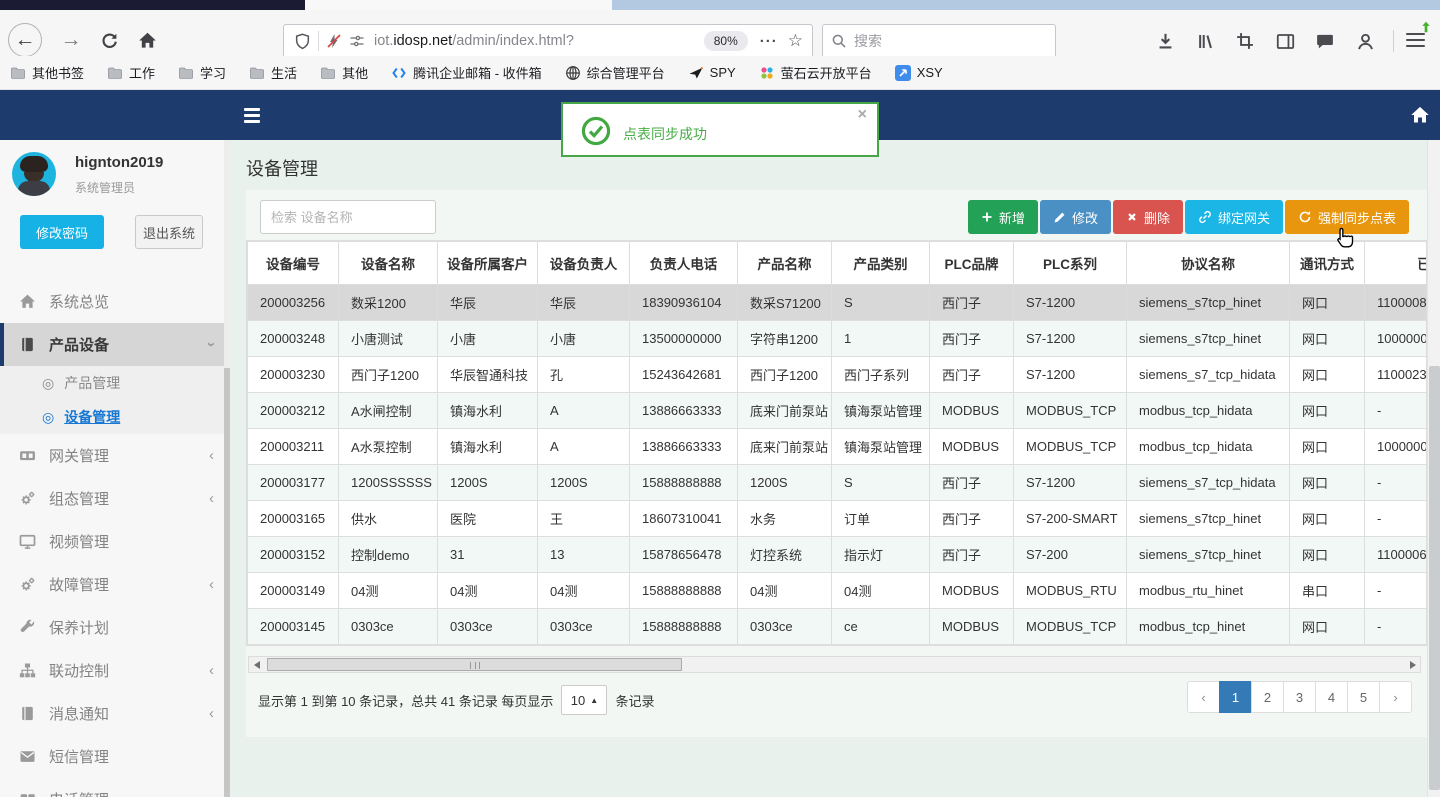 The width and height of the screenshot is (1440, 797). Describe the element at coordinates (1205, 41) in the screenshot. I see `library-button` at that location.